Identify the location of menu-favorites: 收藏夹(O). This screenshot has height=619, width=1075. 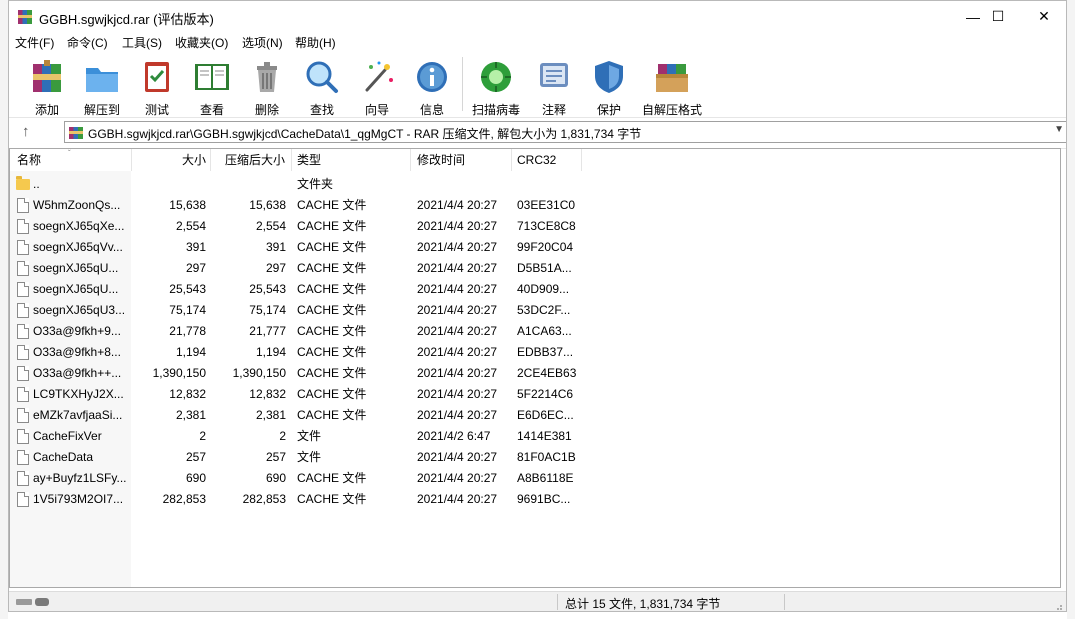
(201, 42).